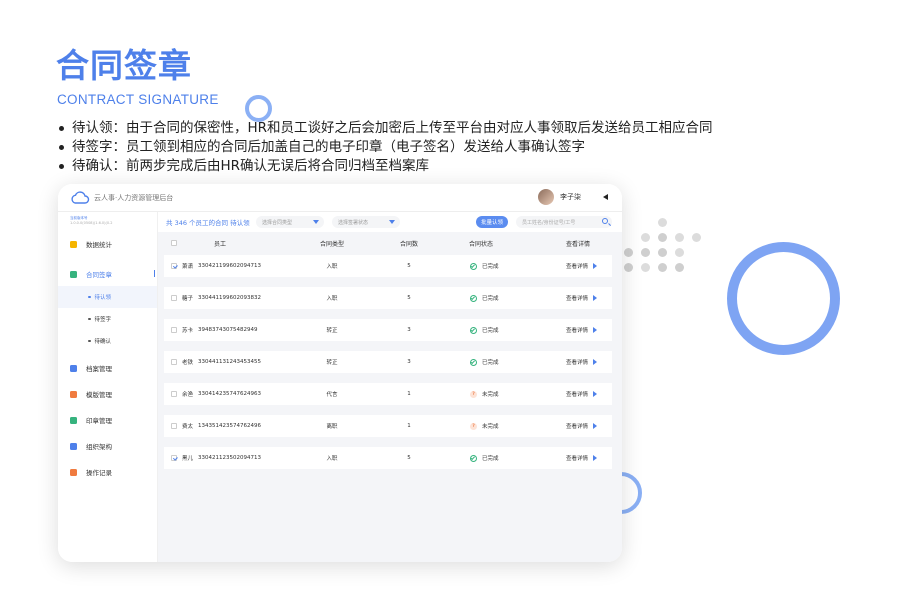 The width and height of the screenshot is (900, 600). I want to click on decorative-dots, so click(663, 245).